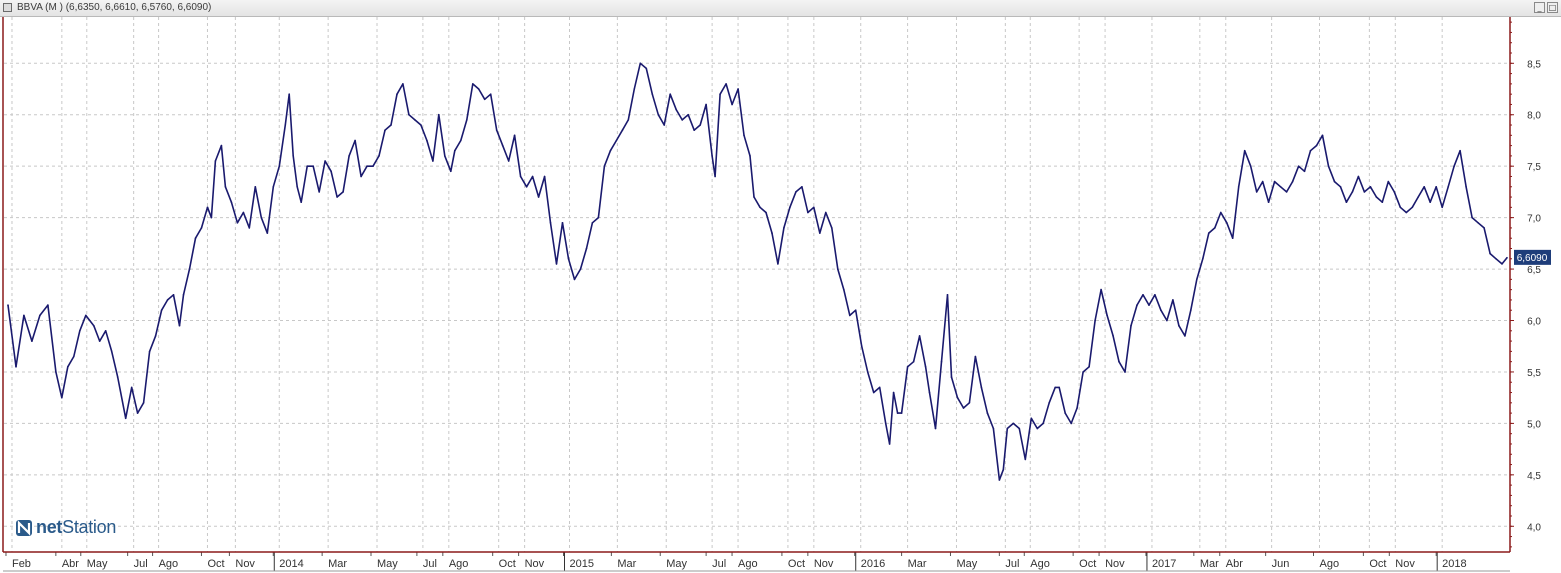 This screenshot has height=573, width=1561. What do you see at coordinates (76, 527) in the screenshot?
I see `netstation-logo-text: netStation` at bounding box center [76, 527].